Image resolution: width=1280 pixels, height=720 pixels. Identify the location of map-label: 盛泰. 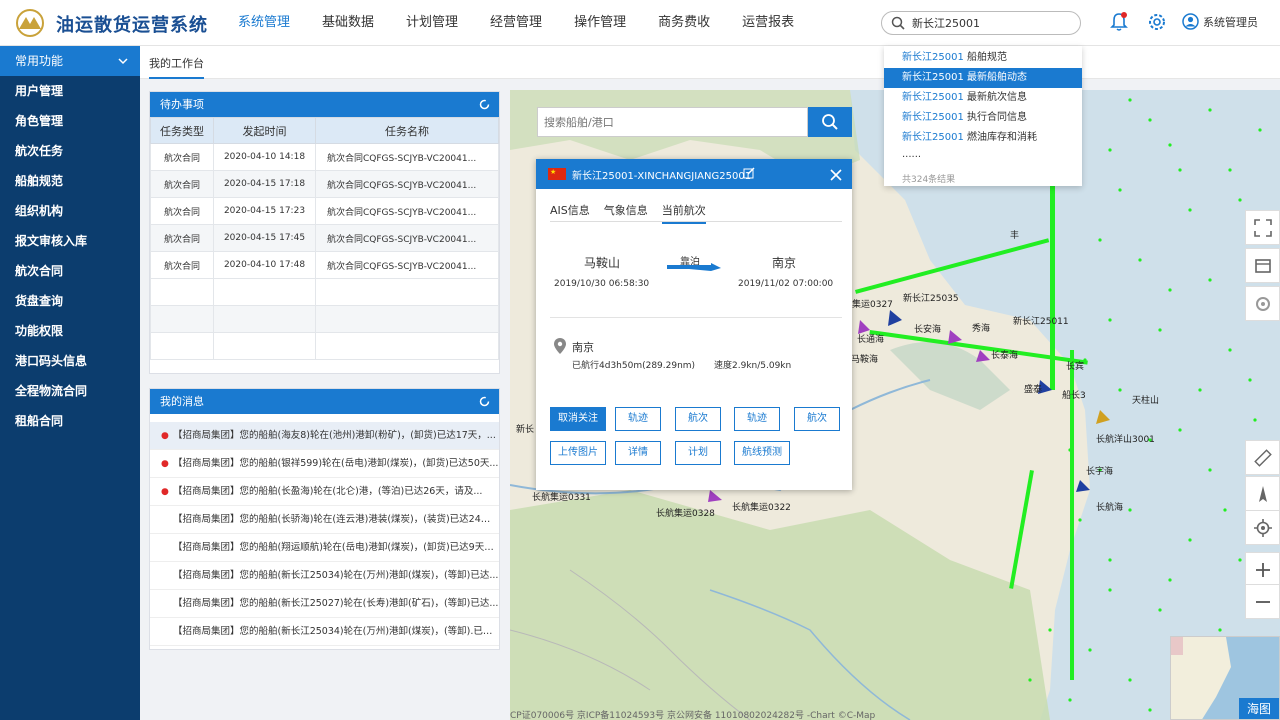
(1033, 388).